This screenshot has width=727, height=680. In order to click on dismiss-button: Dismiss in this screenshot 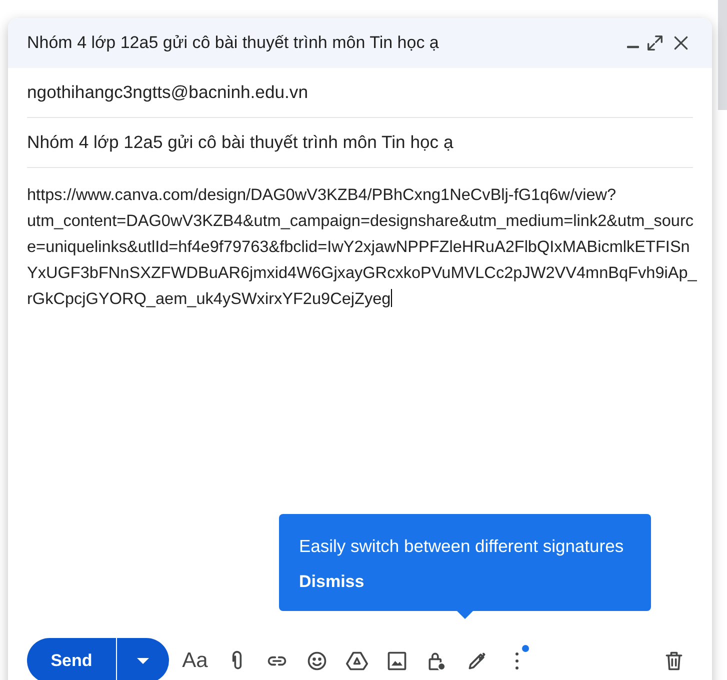, I will do `click(331, 582)`.